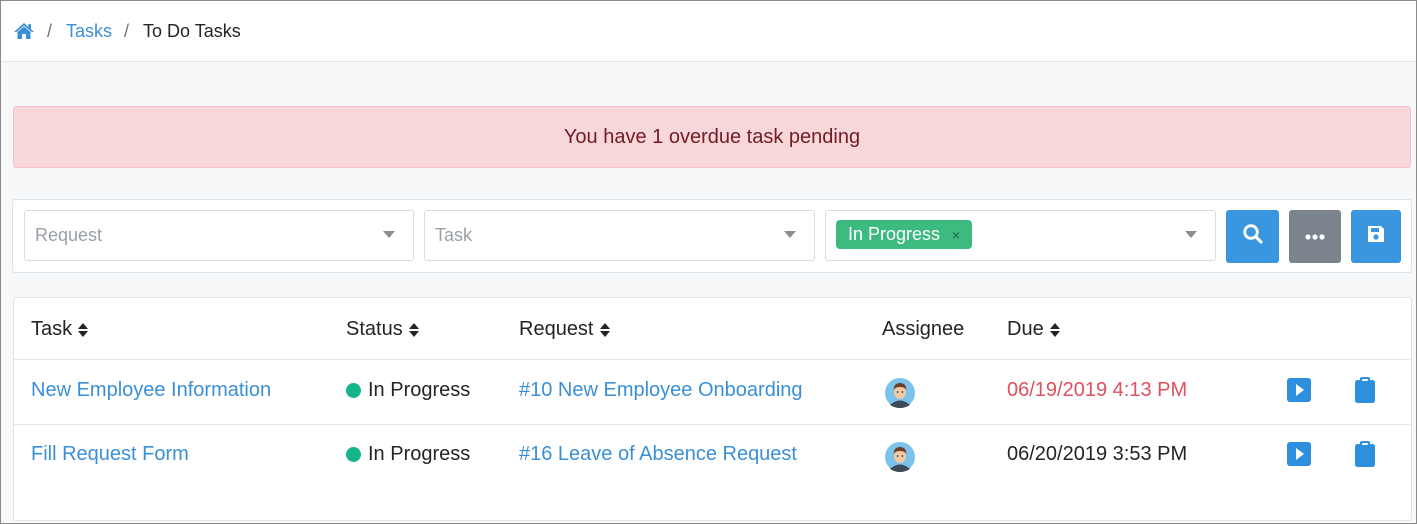 The width and height of the screenshot is (1417, 524). I want to click on column-header-status: Status, so click(382, 329).